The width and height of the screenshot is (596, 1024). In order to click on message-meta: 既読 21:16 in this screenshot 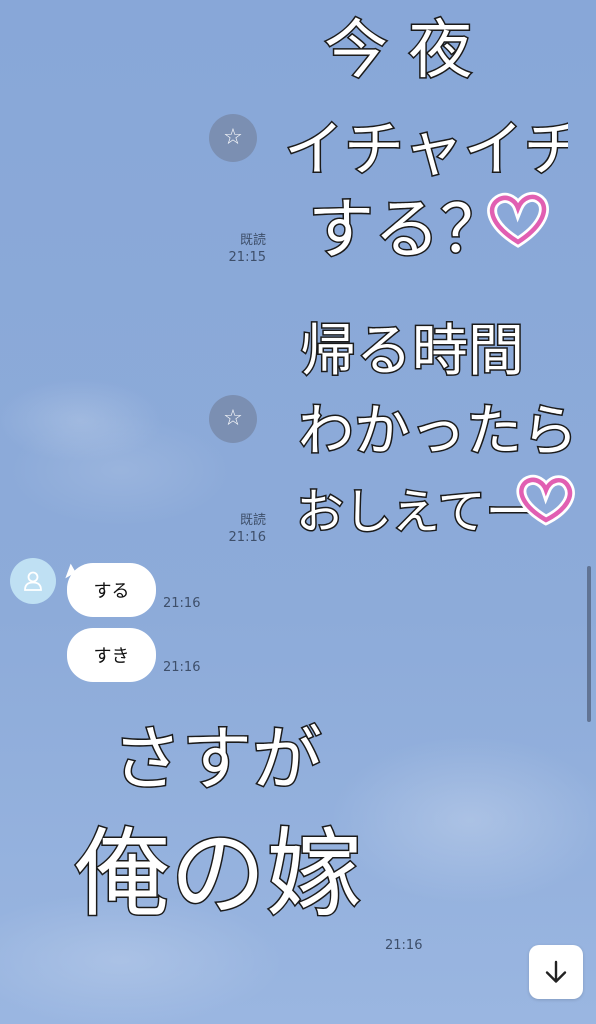, I will do `click(244, 529)`.